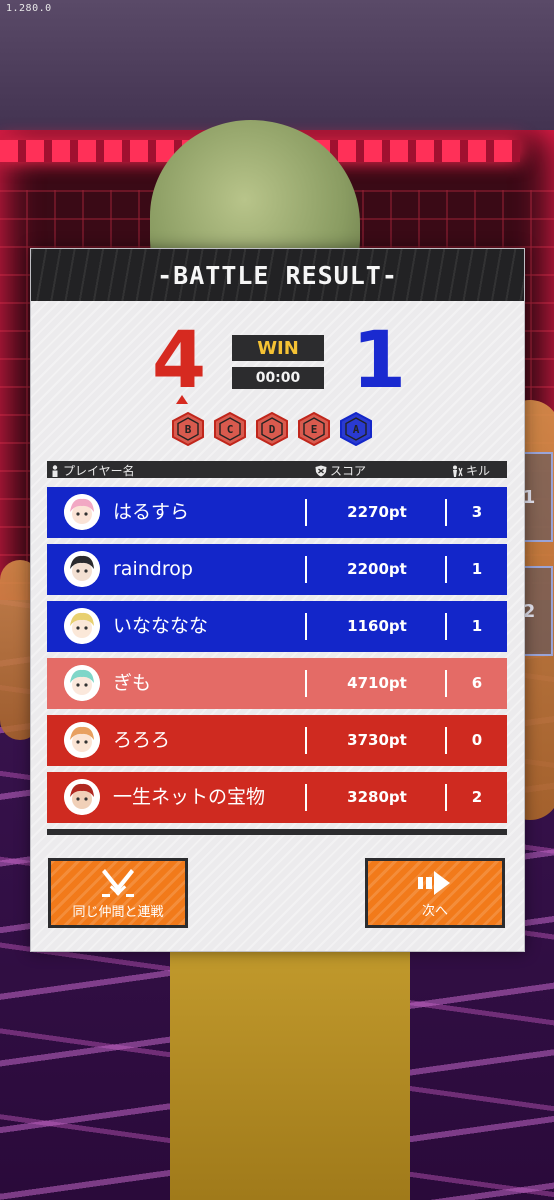 The image size is (554, 1200). I want to click on kills-header: キル, so click(470, 470).